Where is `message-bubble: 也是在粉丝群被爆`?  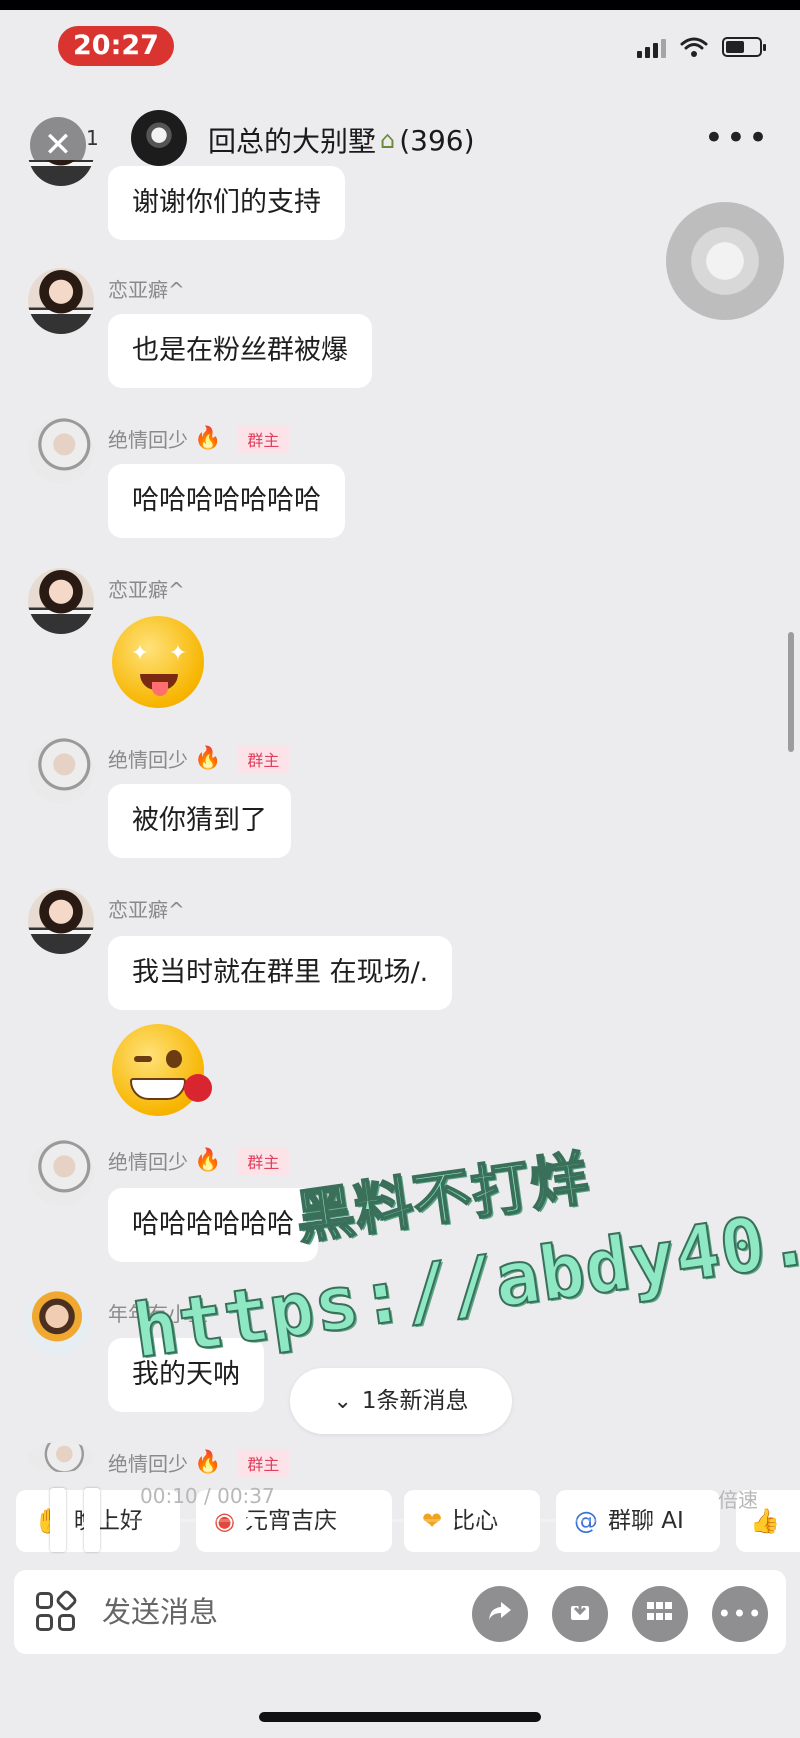 message-bubble: 也是在粉丝群被爆 is located at coordinates (240, 351).